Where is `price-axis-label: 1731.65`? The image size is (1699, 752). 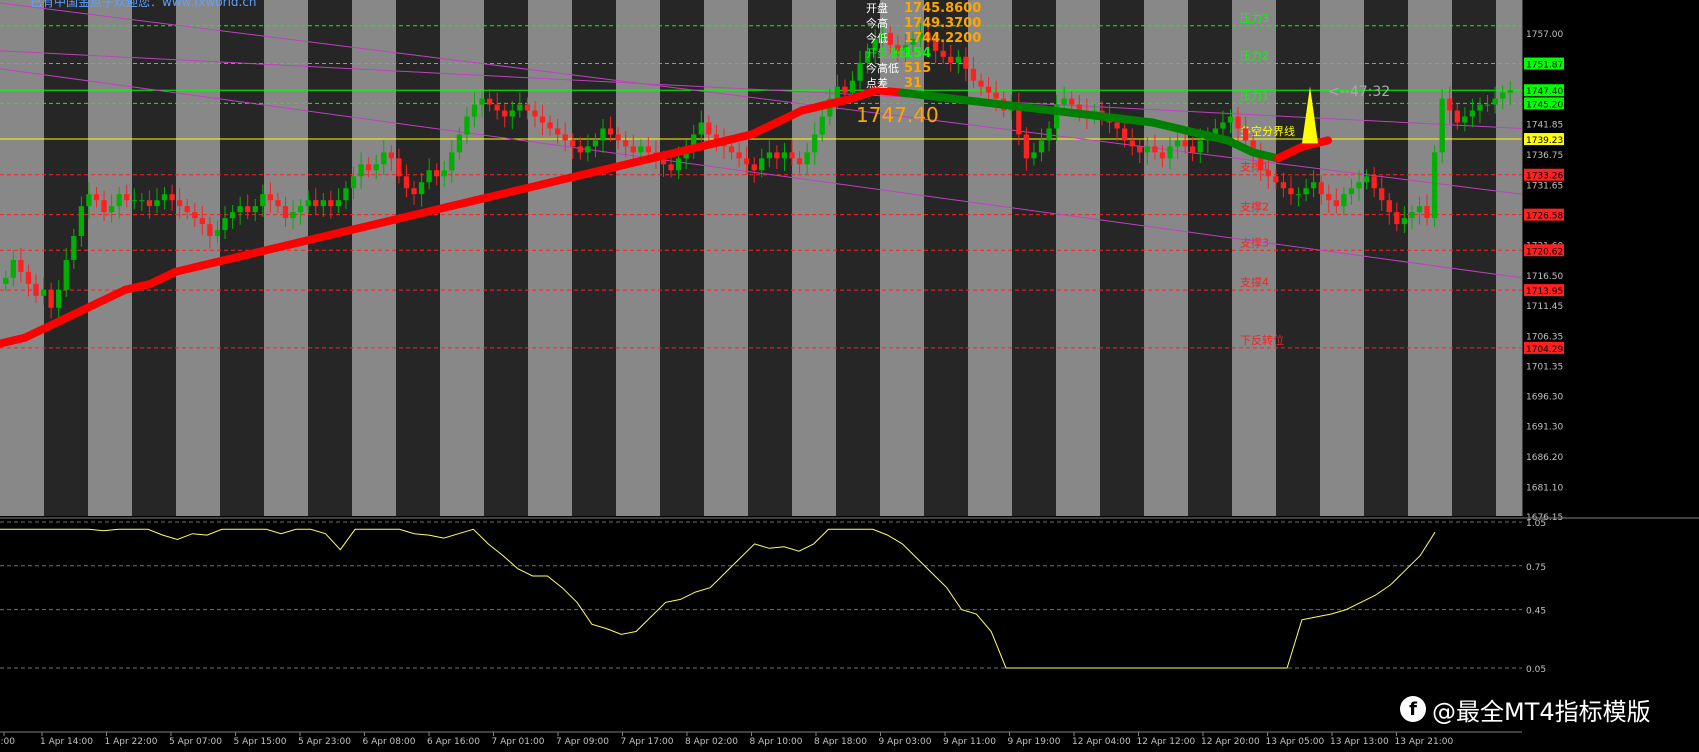 price-axis-label: 1731.65 is located at coordinates (1544, 186).